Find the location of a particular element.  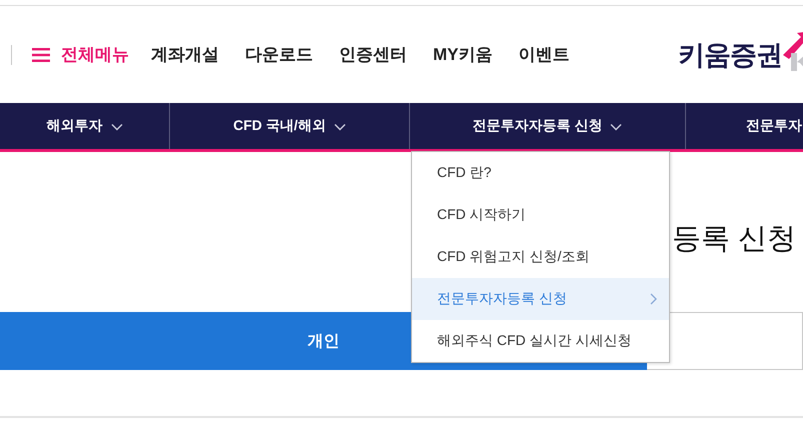

dropdown-item: CFD 시작하기 is located at coordinates (540, 215).